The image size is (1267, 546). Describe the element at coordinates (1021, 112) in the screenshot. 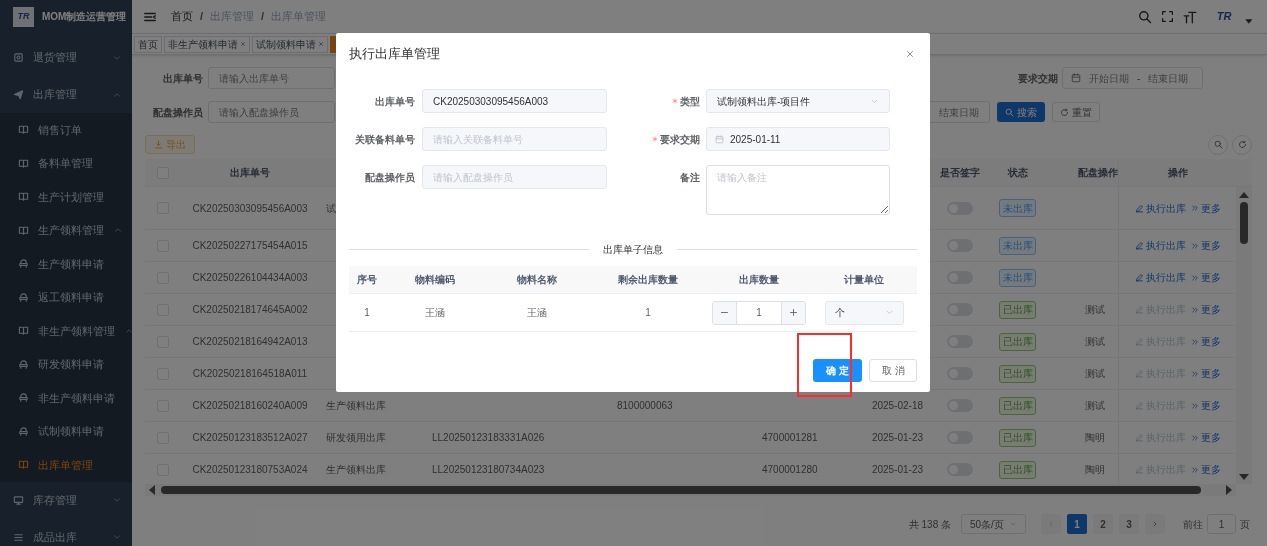

I see `search-button: 搜索` at that location.